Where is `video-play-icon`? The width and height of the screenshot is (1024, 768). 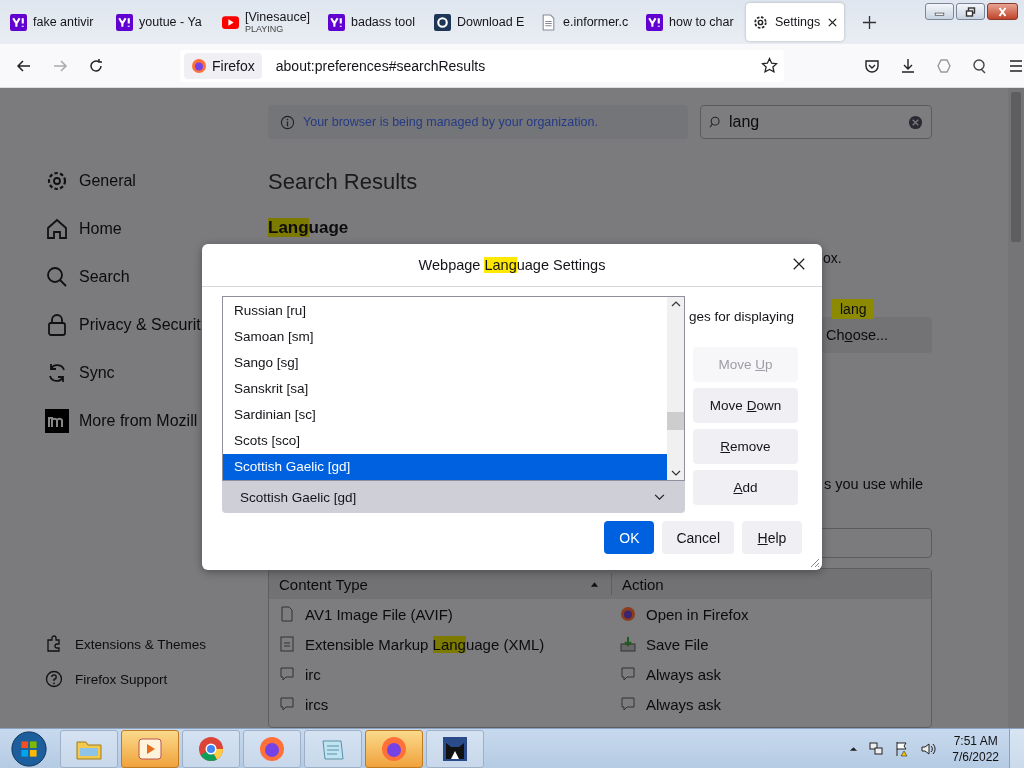 video-play-icon is located at coordinates (230, 22).